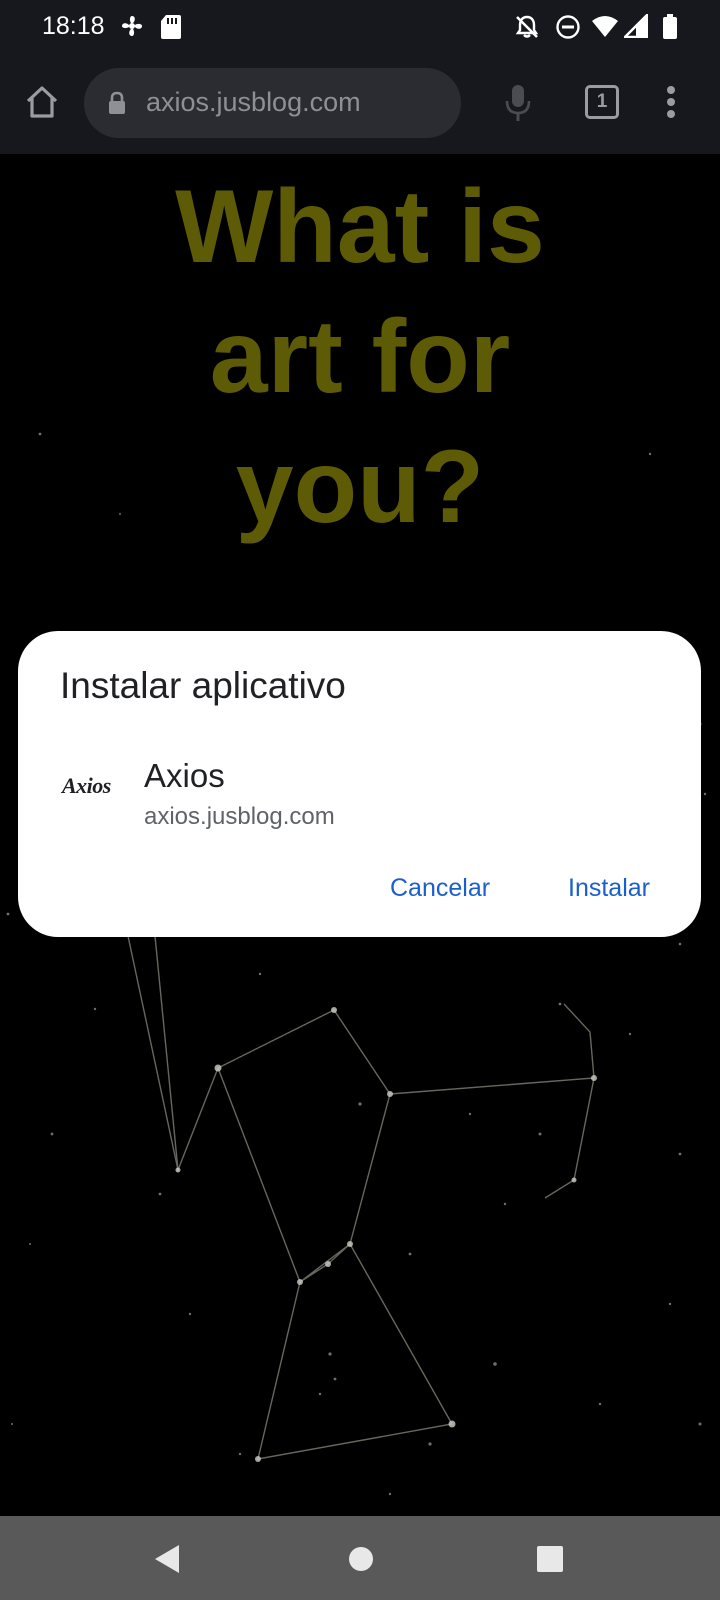  What do you see at coordinates (117, 105) in the screenshot?
I see `lock-icon` at bounding box center [117, 105].